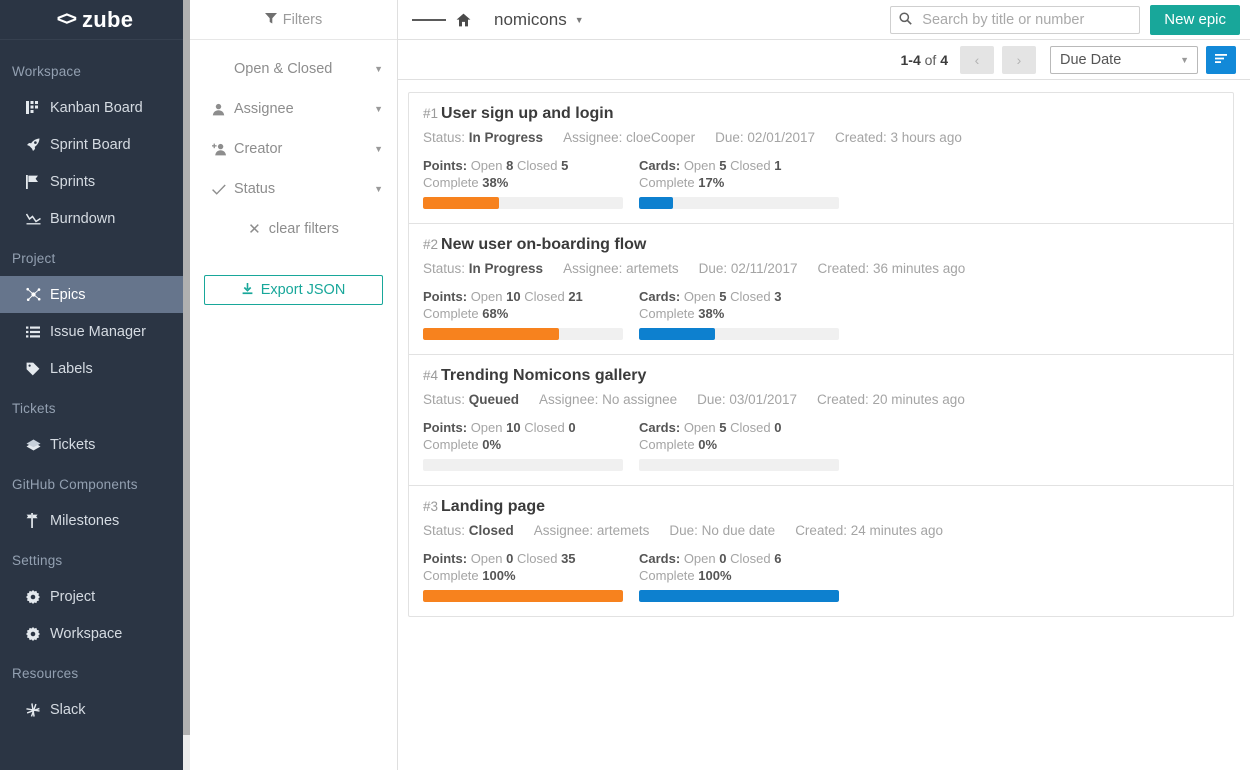 This screenshot has height=770, width=1250. I want to click on points-stats: Points: Open 10 Closed 0 Complete 0%, so click(531, 445).